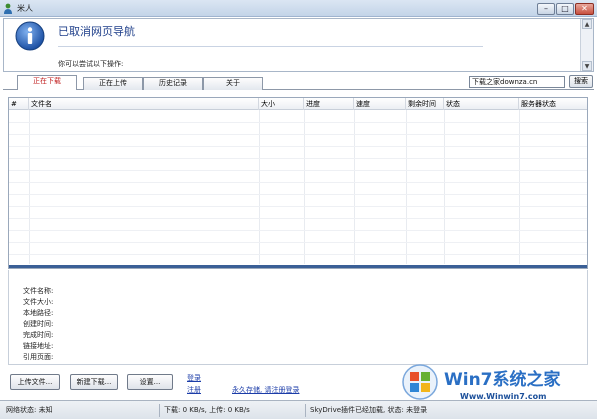  Describe the element at coordinates (586, 45) in the screenshot. I see `browser-scrollbar: ▲ ▼` at that location.